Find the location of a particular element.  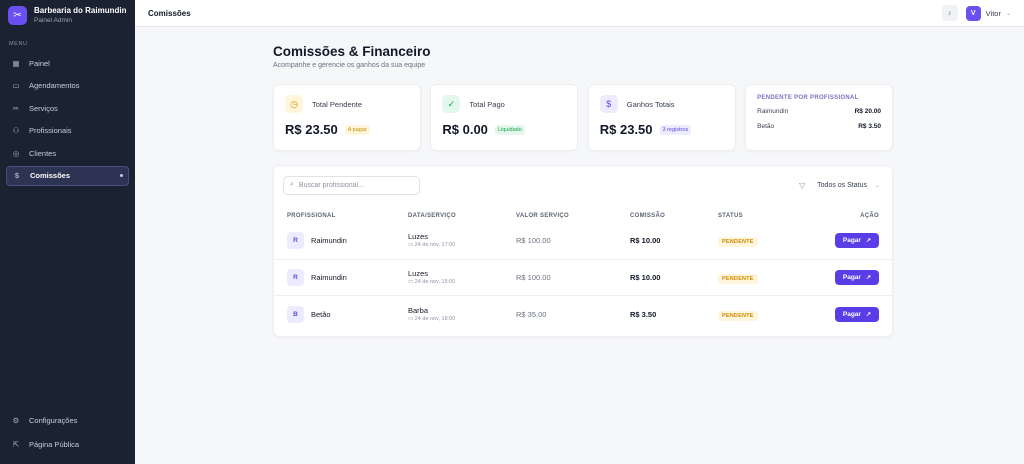

clock-icon: ◷ is located at coordinates (294, 104).